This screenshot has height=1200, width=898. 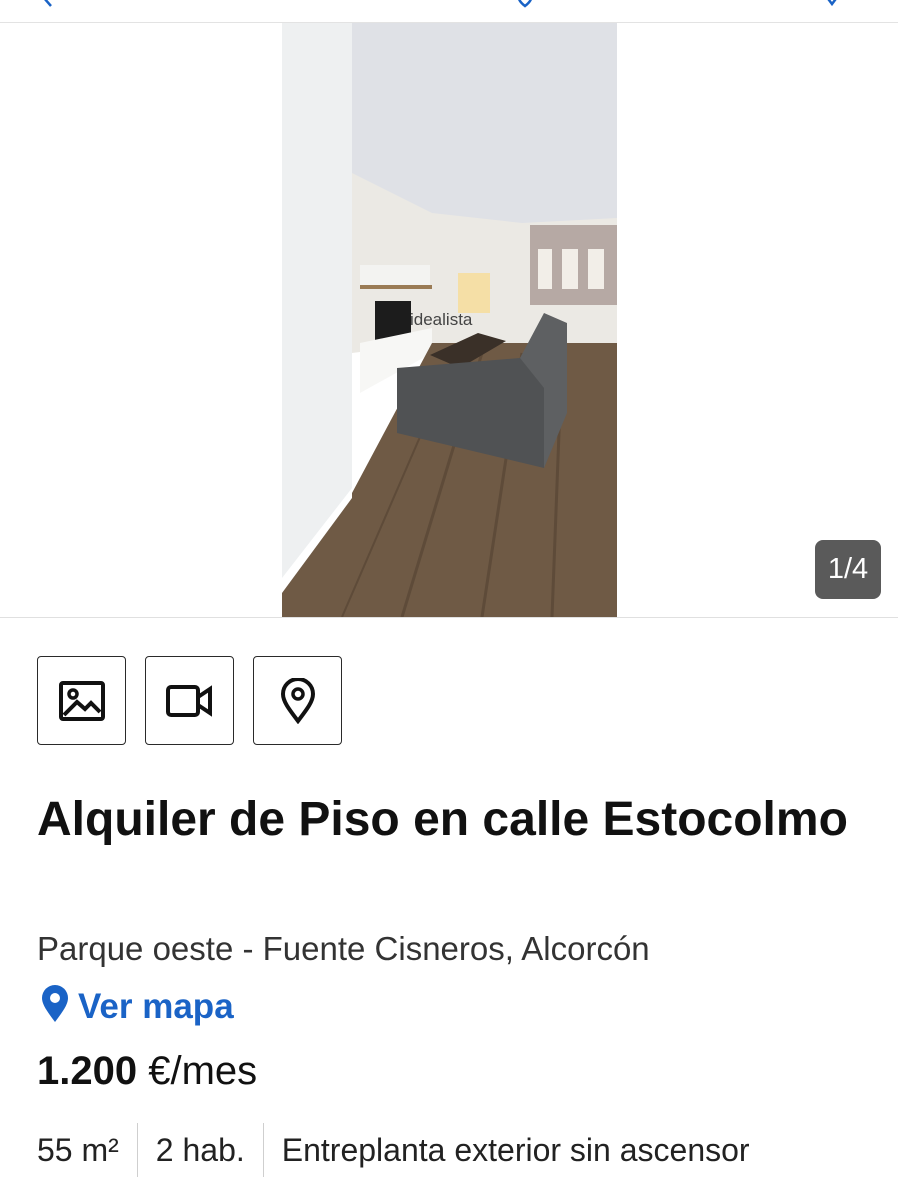 What do you see at coordinates (78, 1150) in the screenshot?
I see `feature-area: 55 m²` at bounding box center [78, 1150].